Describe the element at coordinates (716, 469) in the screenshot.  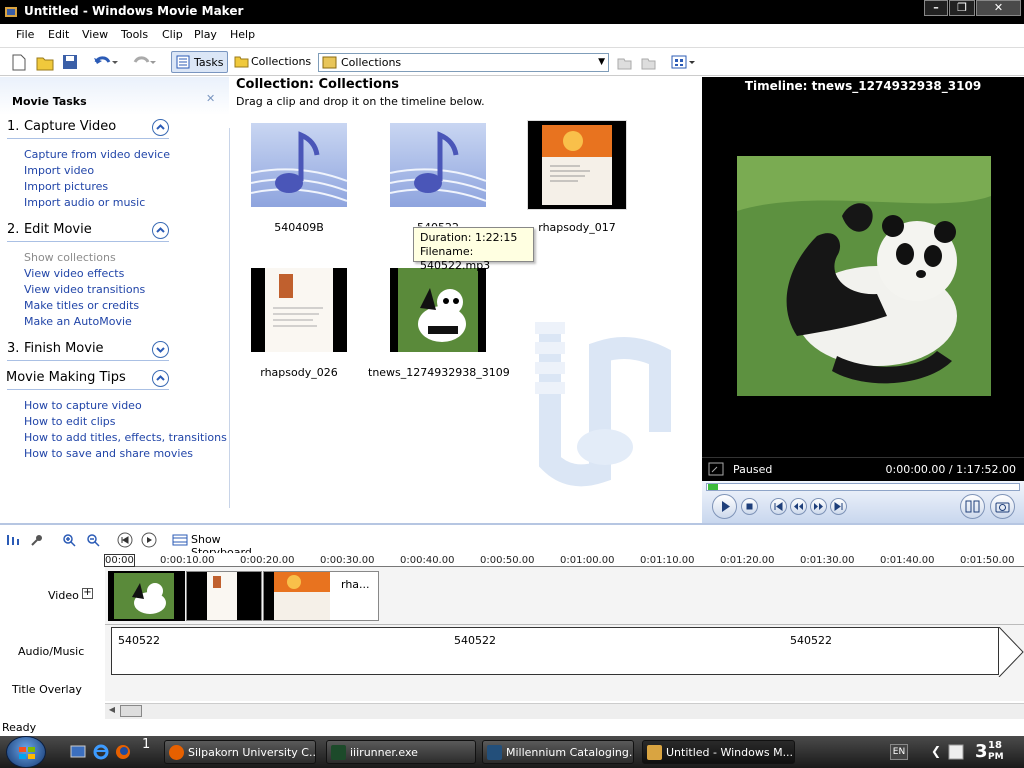
I see `monitor-icon` at that location.